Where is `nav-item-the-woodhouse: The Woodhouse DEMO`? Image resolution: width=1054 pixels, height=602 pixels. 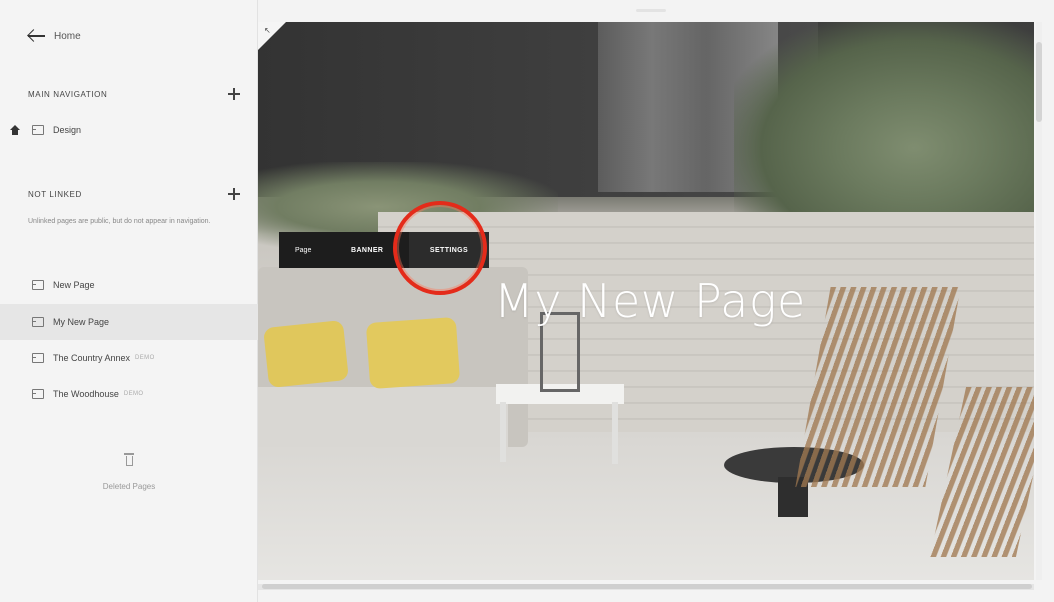
nav-item-the-woodhouse: The Woodhouse DEMO is located at coordinates (129, 394).